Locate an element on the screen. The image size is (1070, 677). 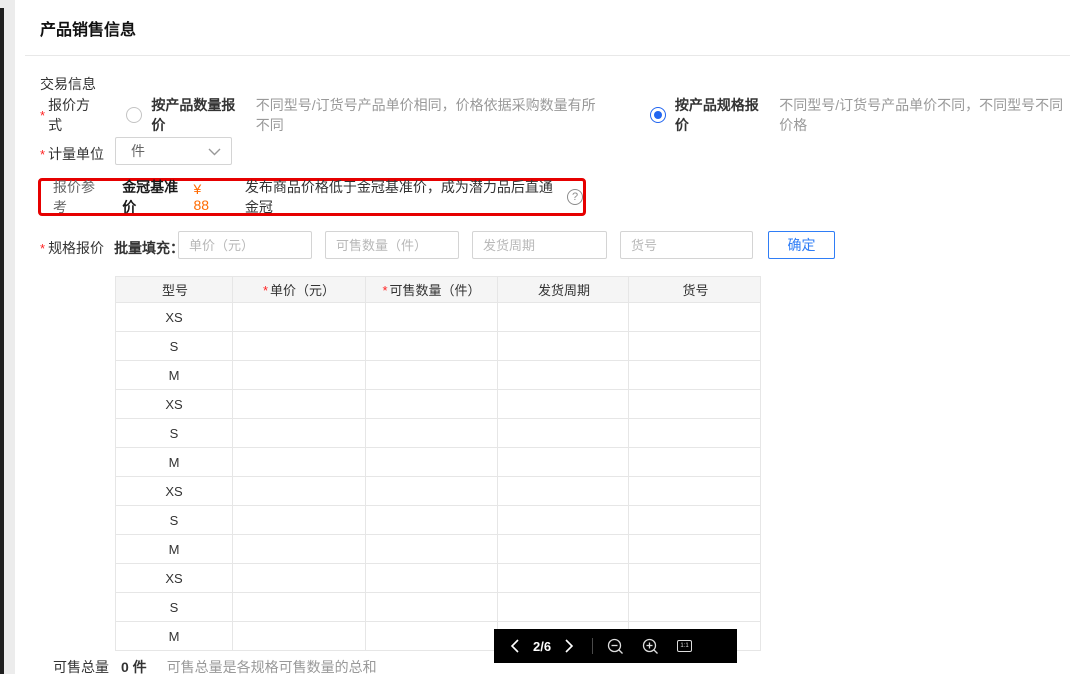
radio-by-quantity-label: 按产品数量报价 is located at coordinates (196, 115).